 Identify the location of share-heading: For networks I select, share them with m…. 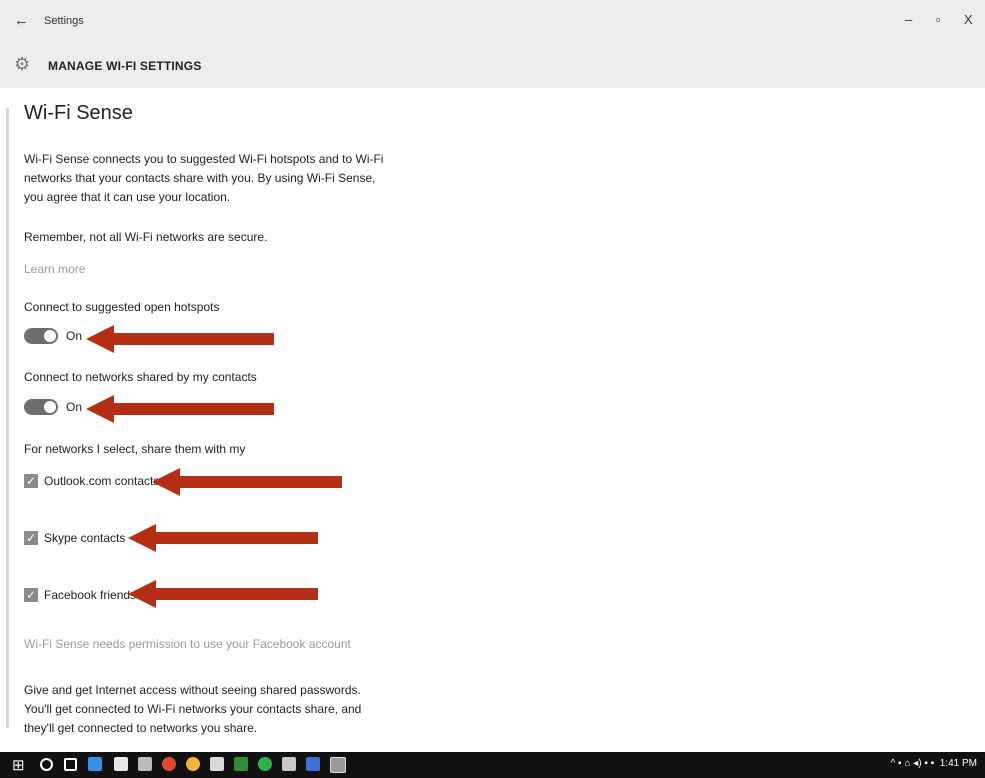
(135, 449).